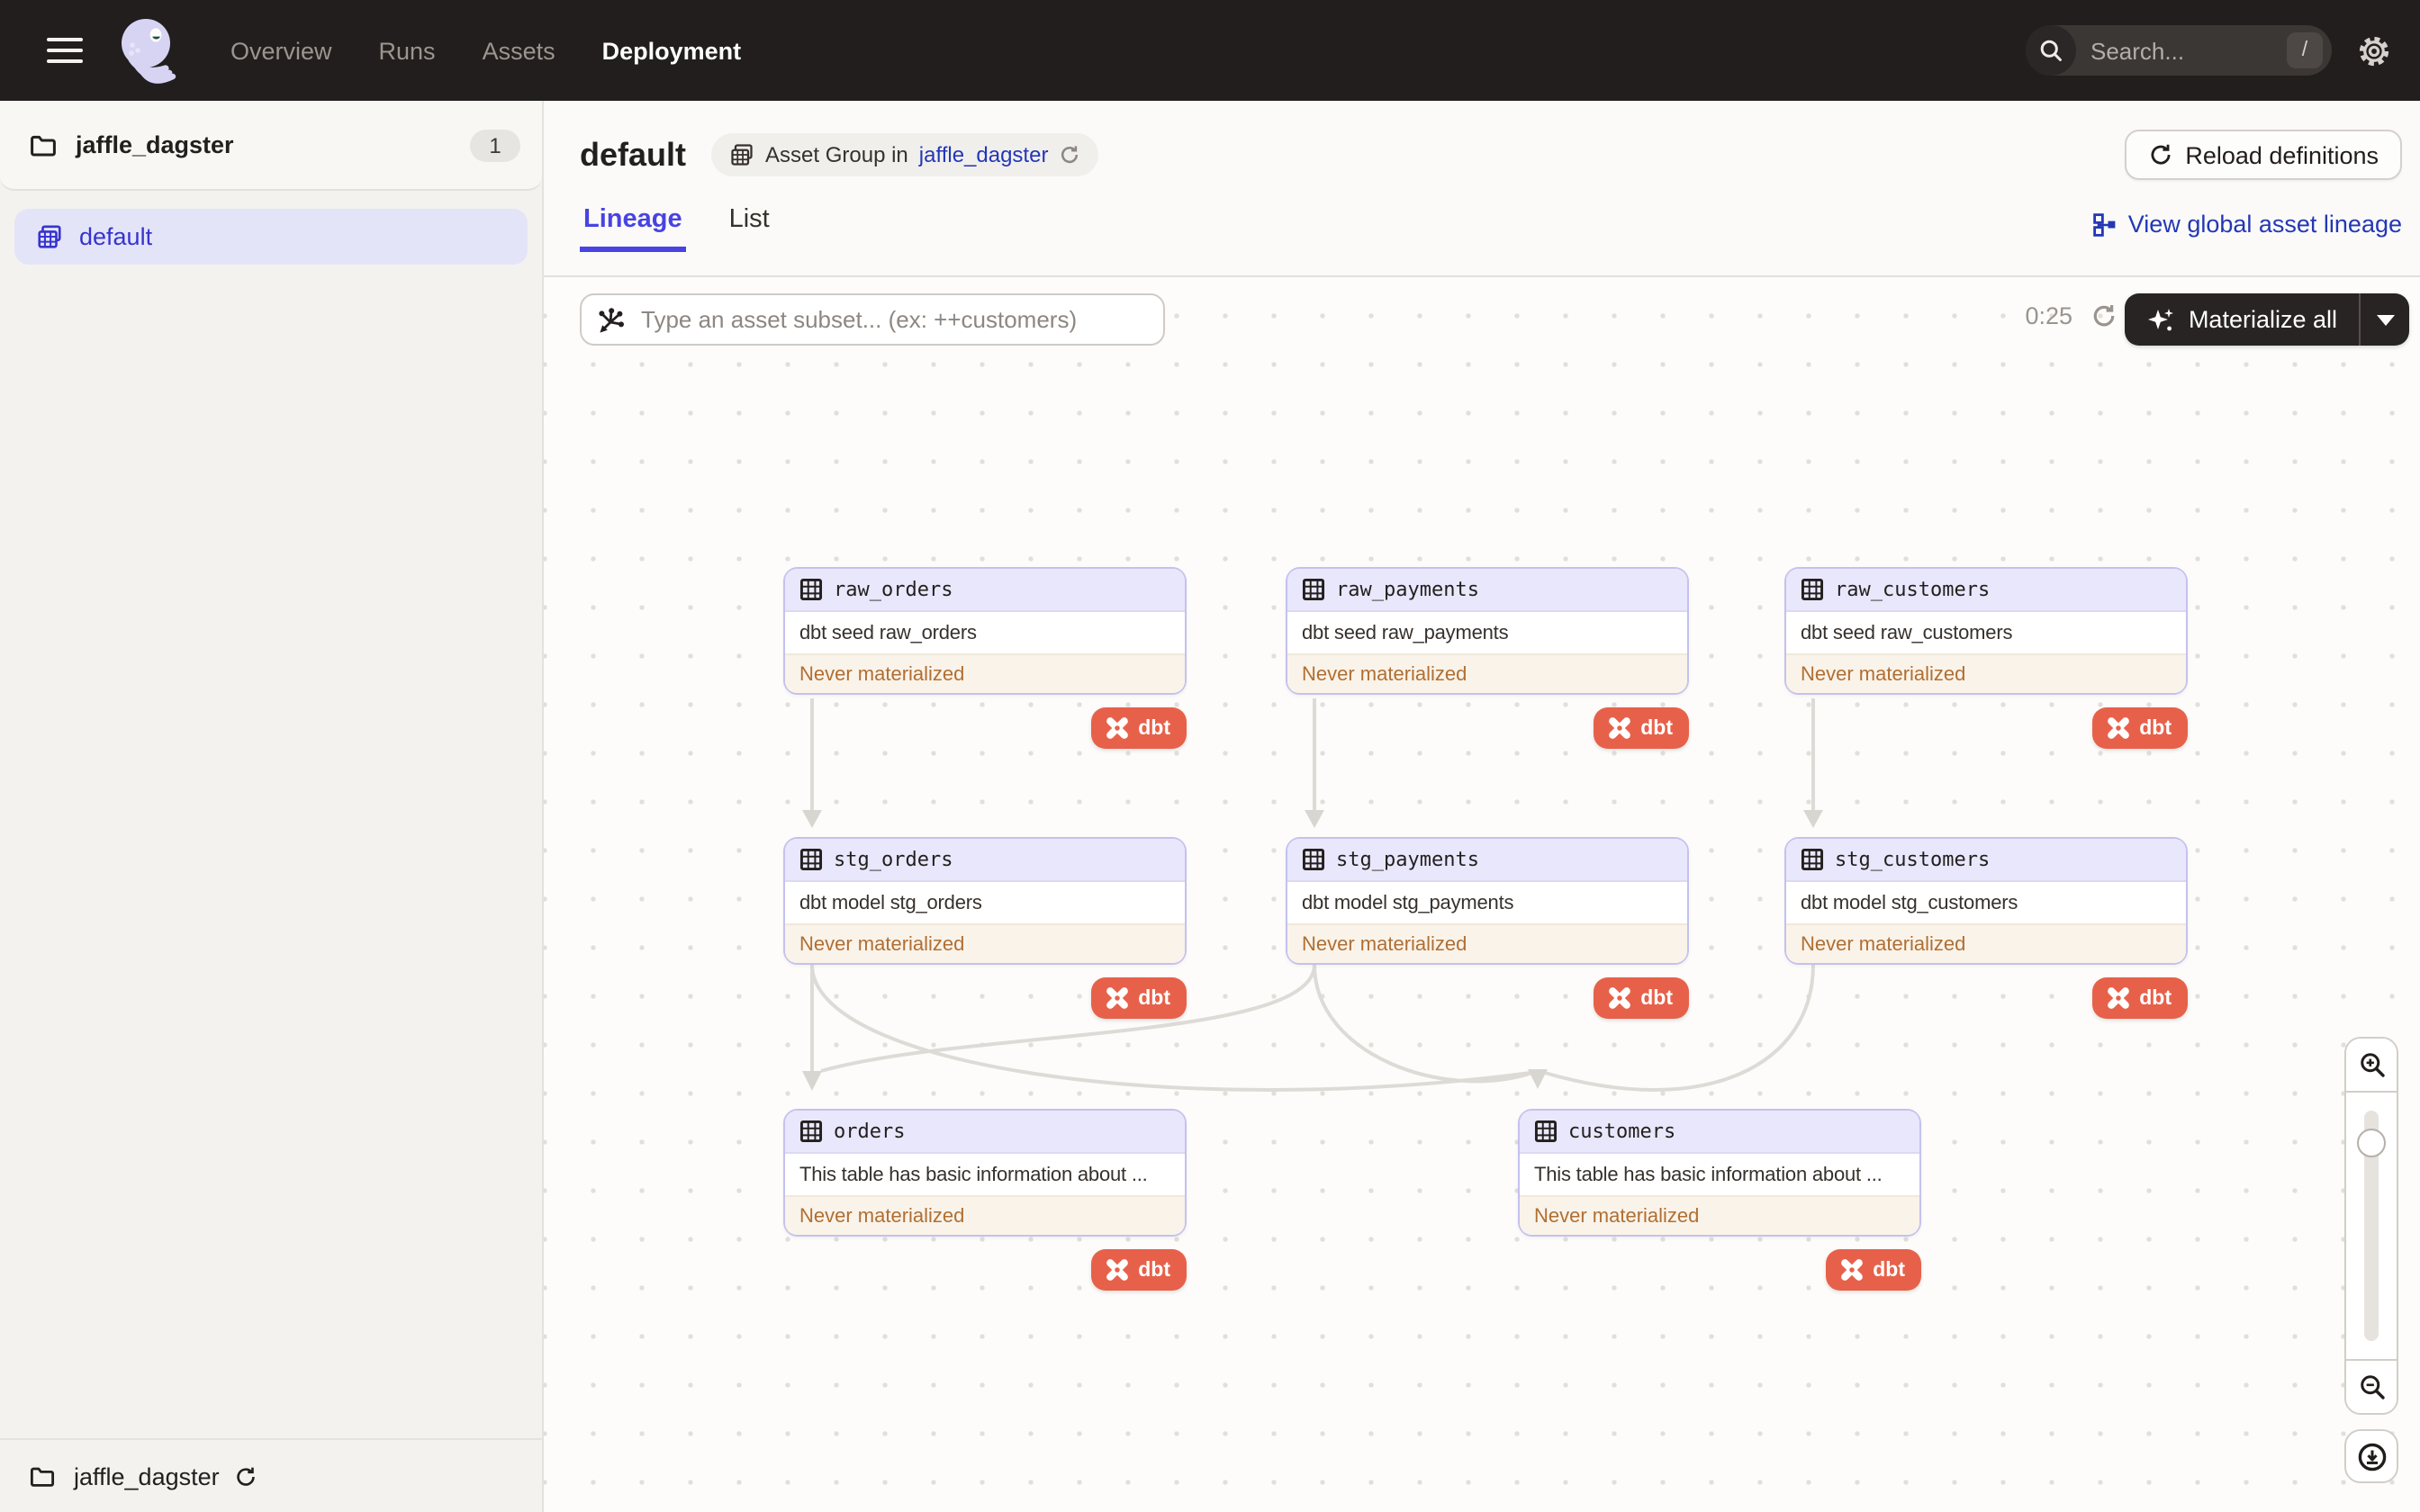 The height and width of the screenshot is (1512, 2420). Describe the element at coordinates (672, 51) in the screenshot. I see `nav-item-deployment: Deployment` at that location.